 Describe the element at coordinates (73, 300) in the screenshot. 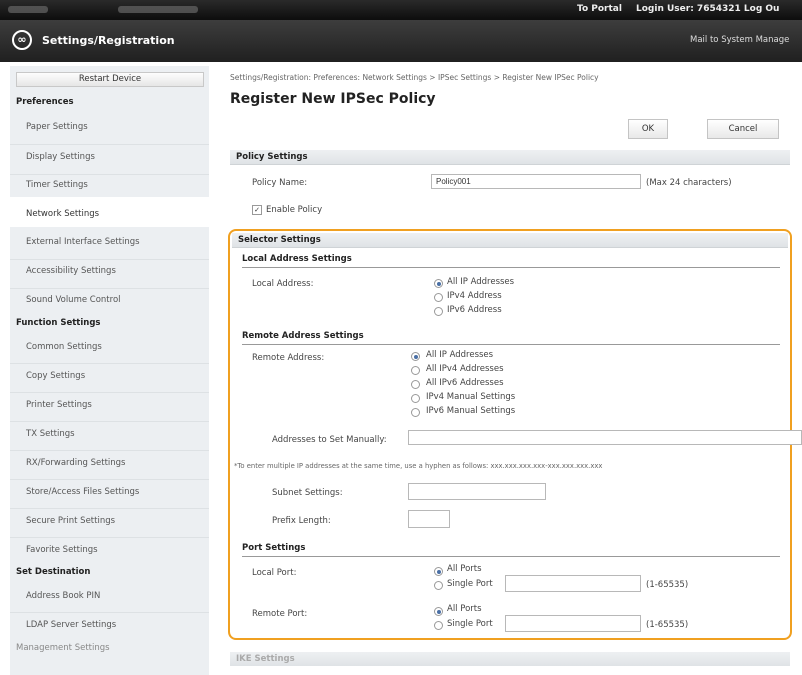

I see `sidebar-item-sound-volume: Sound Volume Control` at that location.